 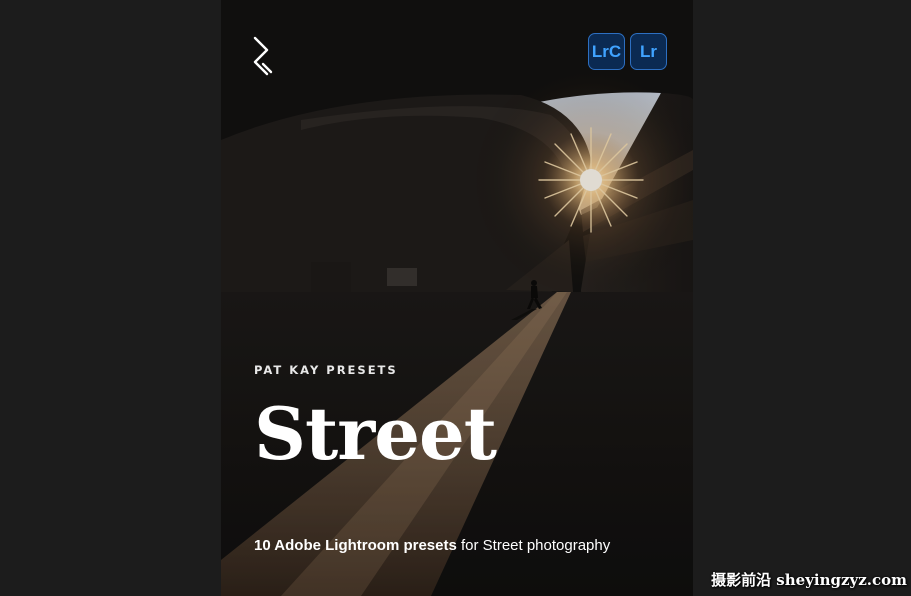 What do you see at coordinates (263, 56) in the screenshot?
I see `zigzag-logo-icon` at bounding box center [263, 56].